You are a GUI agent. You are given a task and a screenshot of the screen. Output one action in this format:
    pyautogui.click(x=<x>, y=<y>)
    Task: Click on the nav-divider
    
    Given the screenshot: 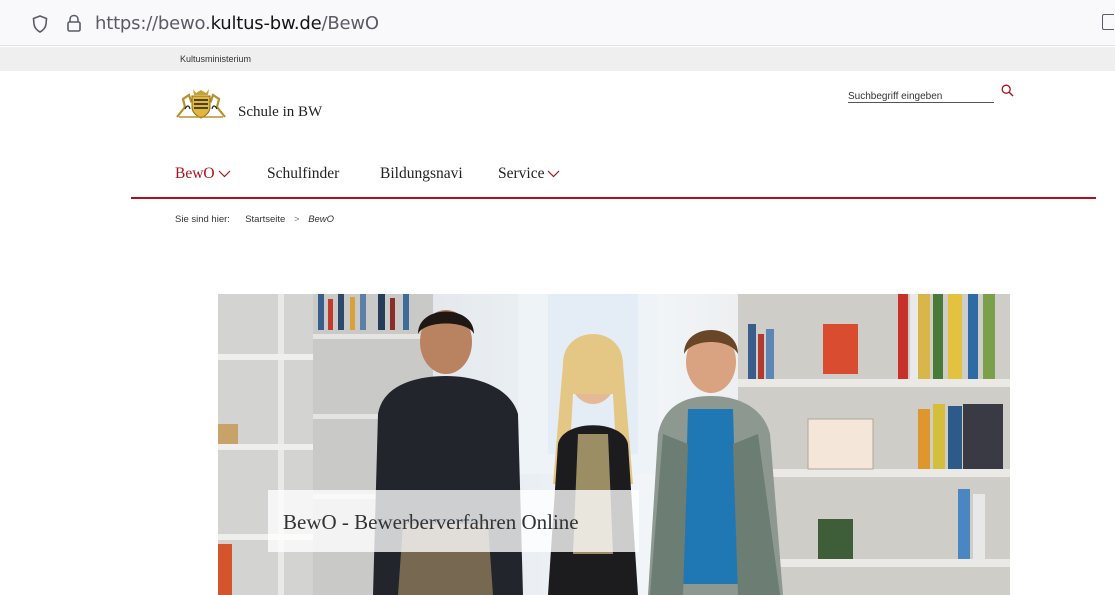 What is the action you would take?
    pyautogui.click(x=613, y=198)
    